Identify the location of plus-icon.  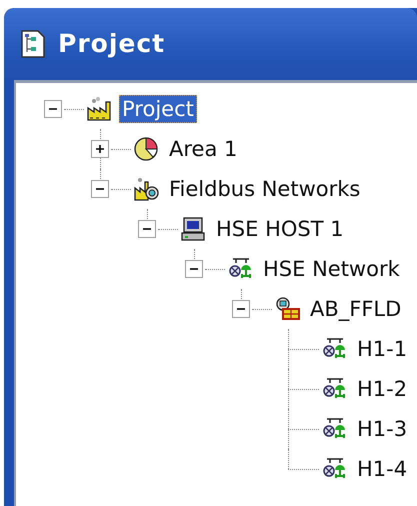
(100, 149).